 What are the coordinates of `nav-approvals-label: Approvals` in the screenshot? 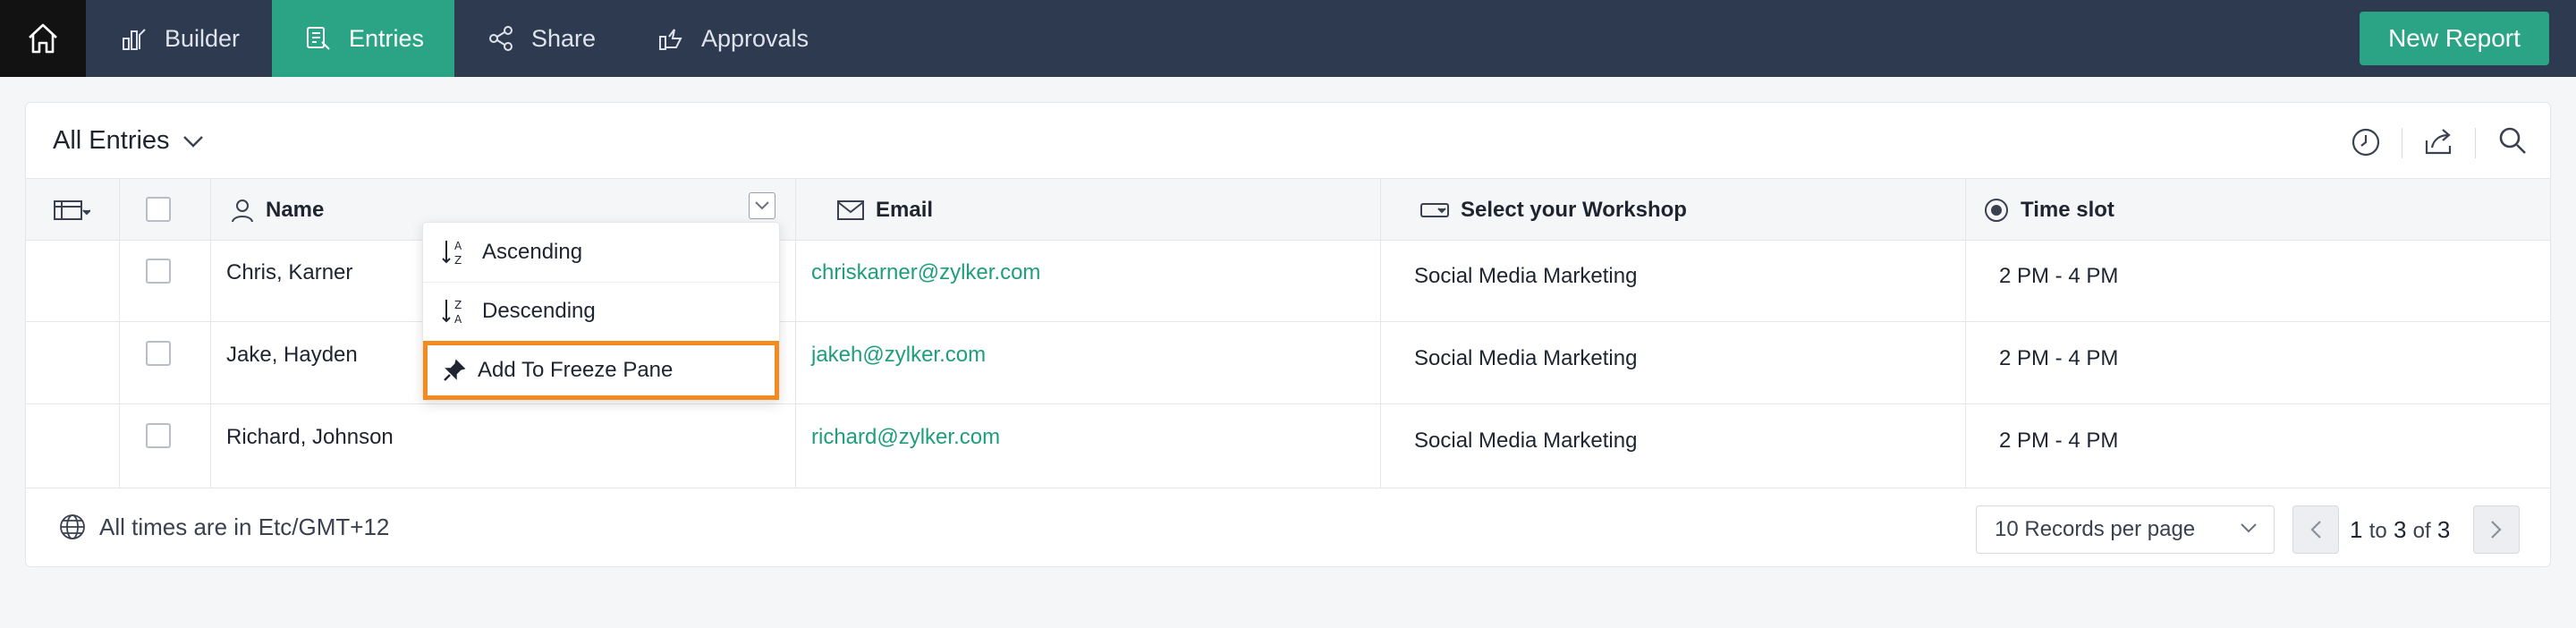 It's located at (755, 38).